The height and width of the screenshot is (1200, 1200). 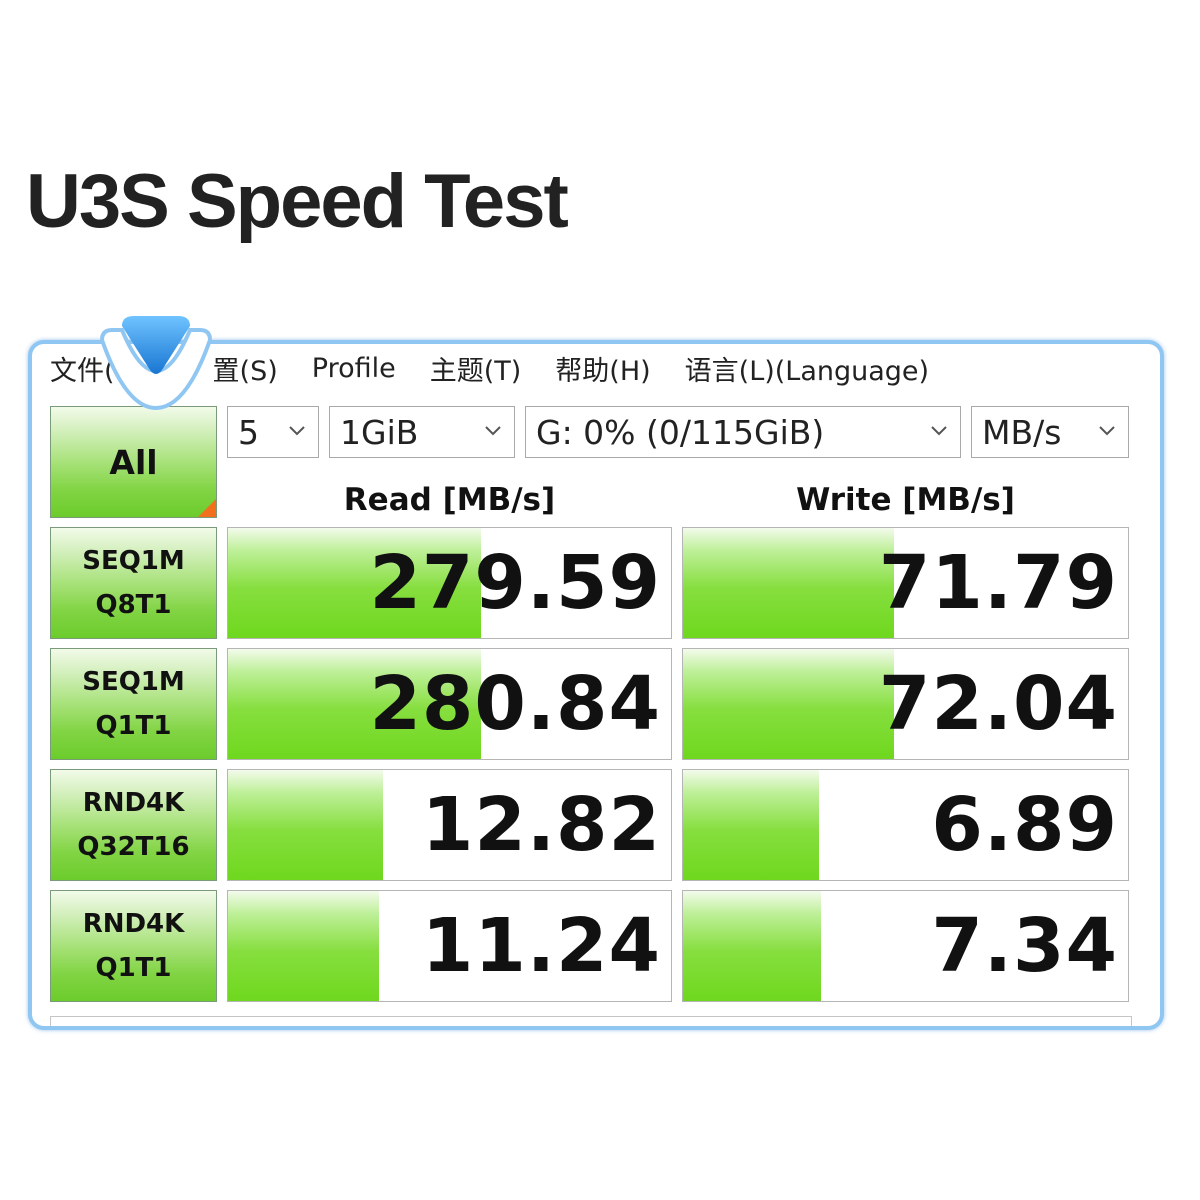 I want to click on read-value: 279.59, so click(x=515, y=583).